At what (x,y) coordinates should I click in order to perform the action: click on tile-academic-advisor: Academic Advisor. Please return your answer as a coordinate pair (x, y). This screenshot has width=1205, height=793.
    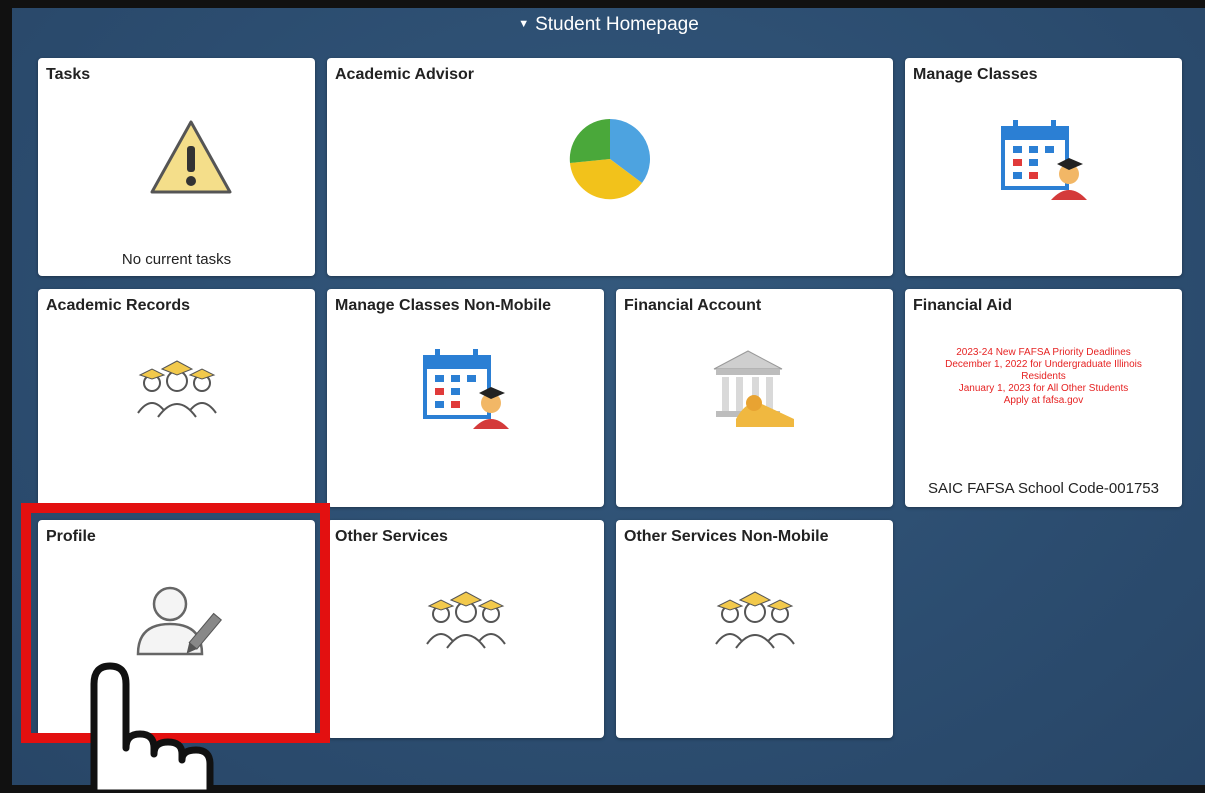
    Looking at the image, I should click on (610, 167).